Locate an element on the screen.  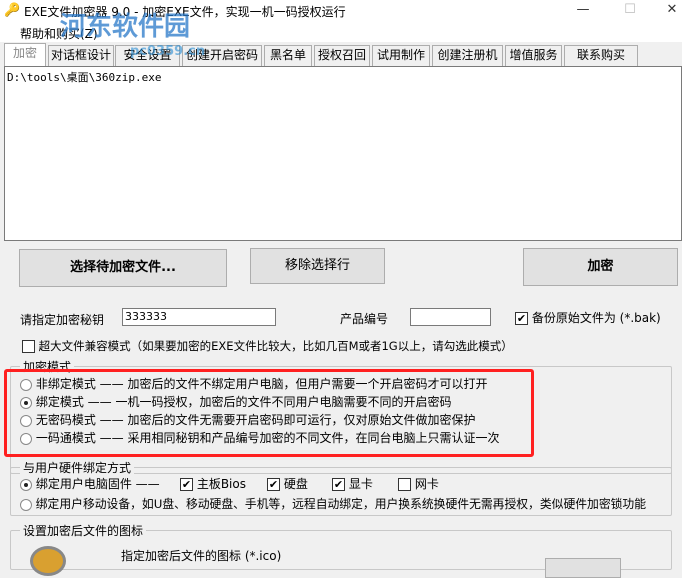
hardware-legend: 与用户硬件绑定方式 is located at coordinates (77, 467).